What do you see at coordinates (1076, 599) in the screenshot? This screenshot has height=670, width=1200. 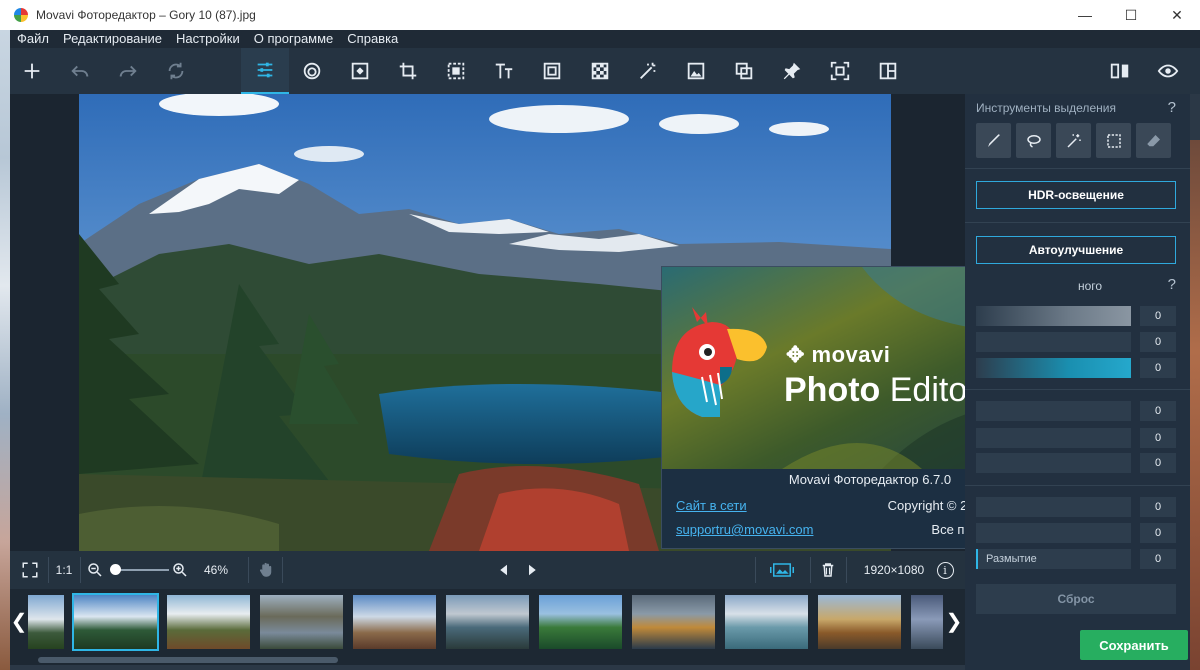 I see `reset-button: Сброс` at bounding box center [1076, 599].